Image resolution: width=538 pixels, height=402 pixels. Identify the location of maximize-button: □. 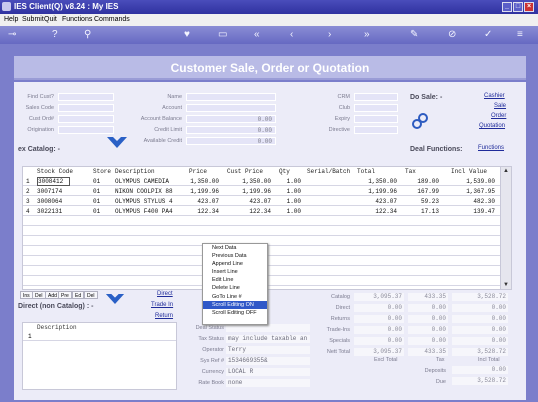
(518, 7).